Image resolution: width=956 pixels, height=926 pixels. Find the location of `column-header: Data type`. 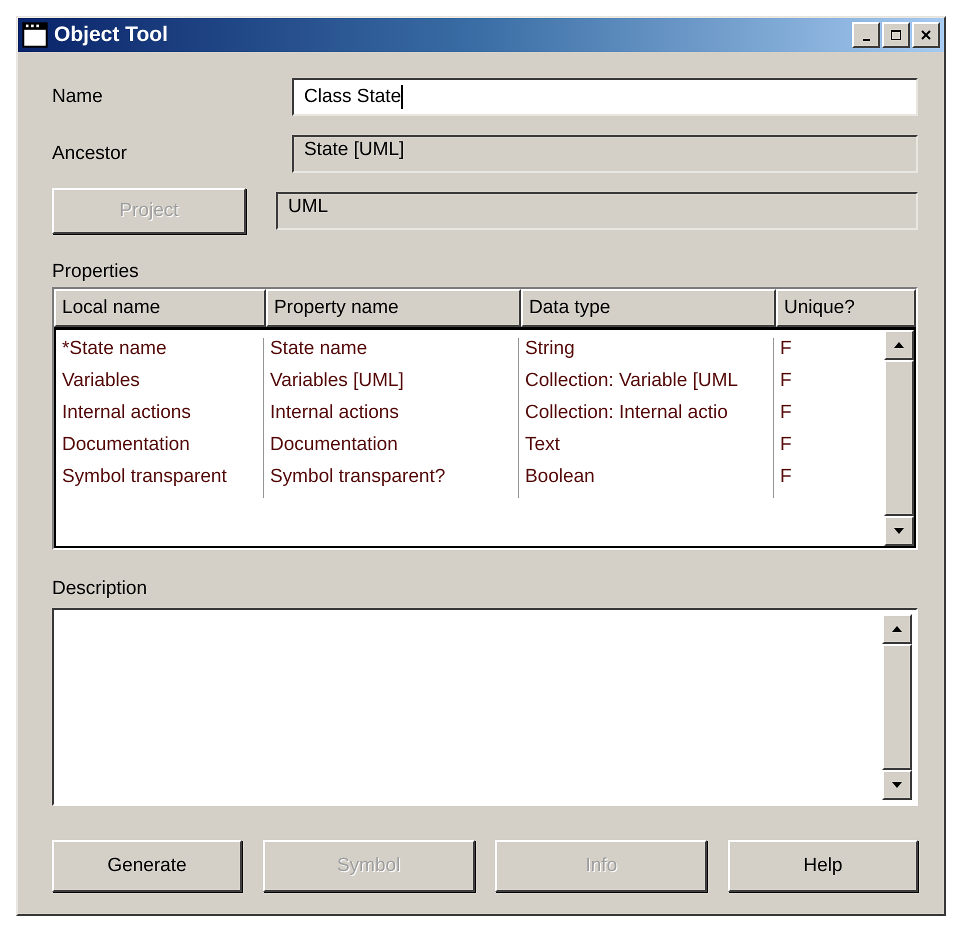

column-header: Data type is located at coordinates (648, 308).